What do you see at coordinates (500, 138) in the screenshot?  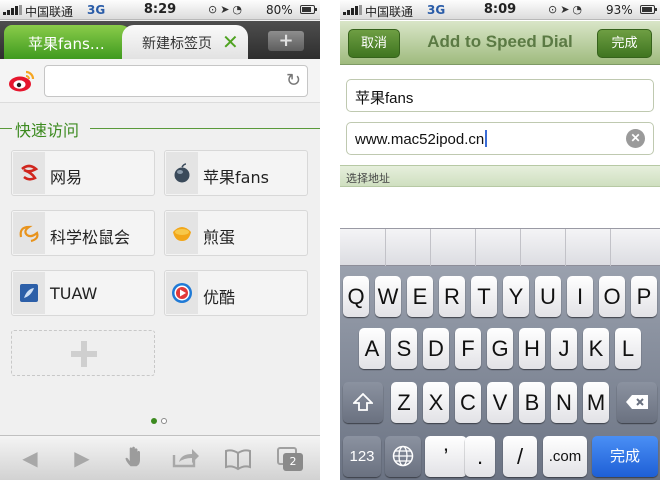 I see `site-url-field: www.mac52ipod.cn ✕` at bounding box center [500, 138].